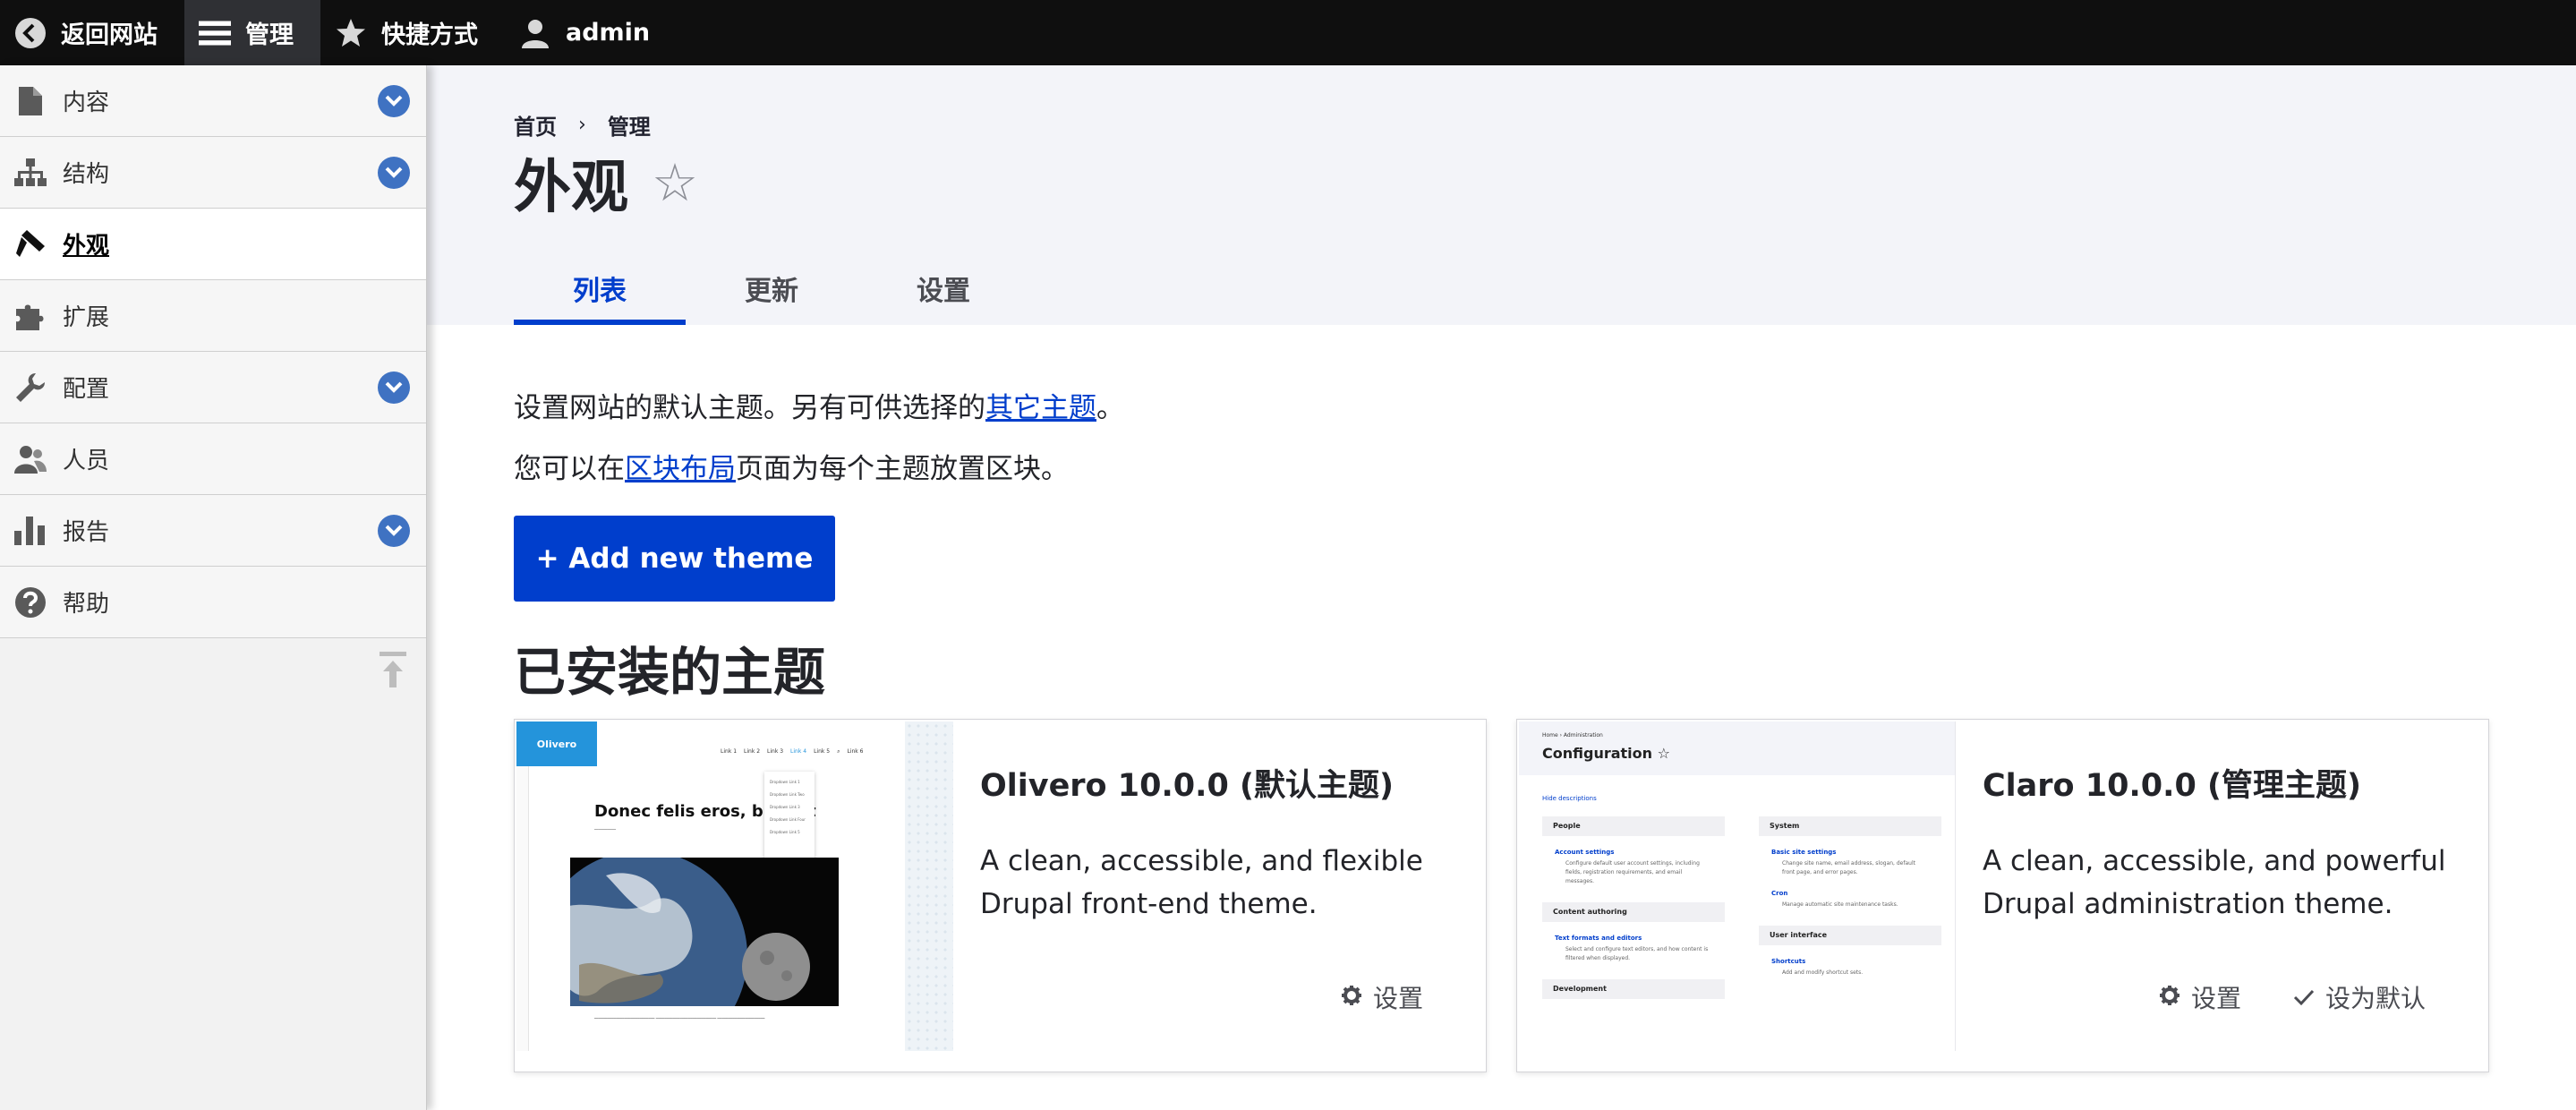  I want to click on description-line-2: 您可以在区块布局页面为每个主题放置区块。, so click(791, 466).